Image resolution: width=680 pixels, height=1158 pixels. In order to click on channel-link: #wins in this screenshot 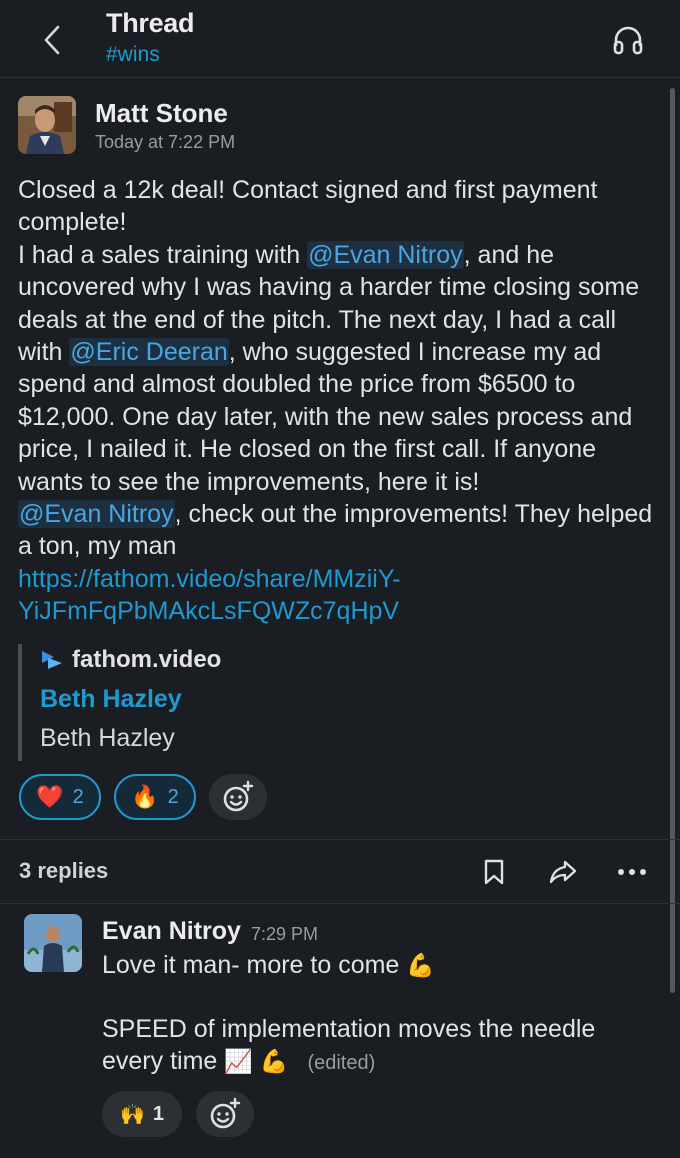, I will do `click(133, 55)`.